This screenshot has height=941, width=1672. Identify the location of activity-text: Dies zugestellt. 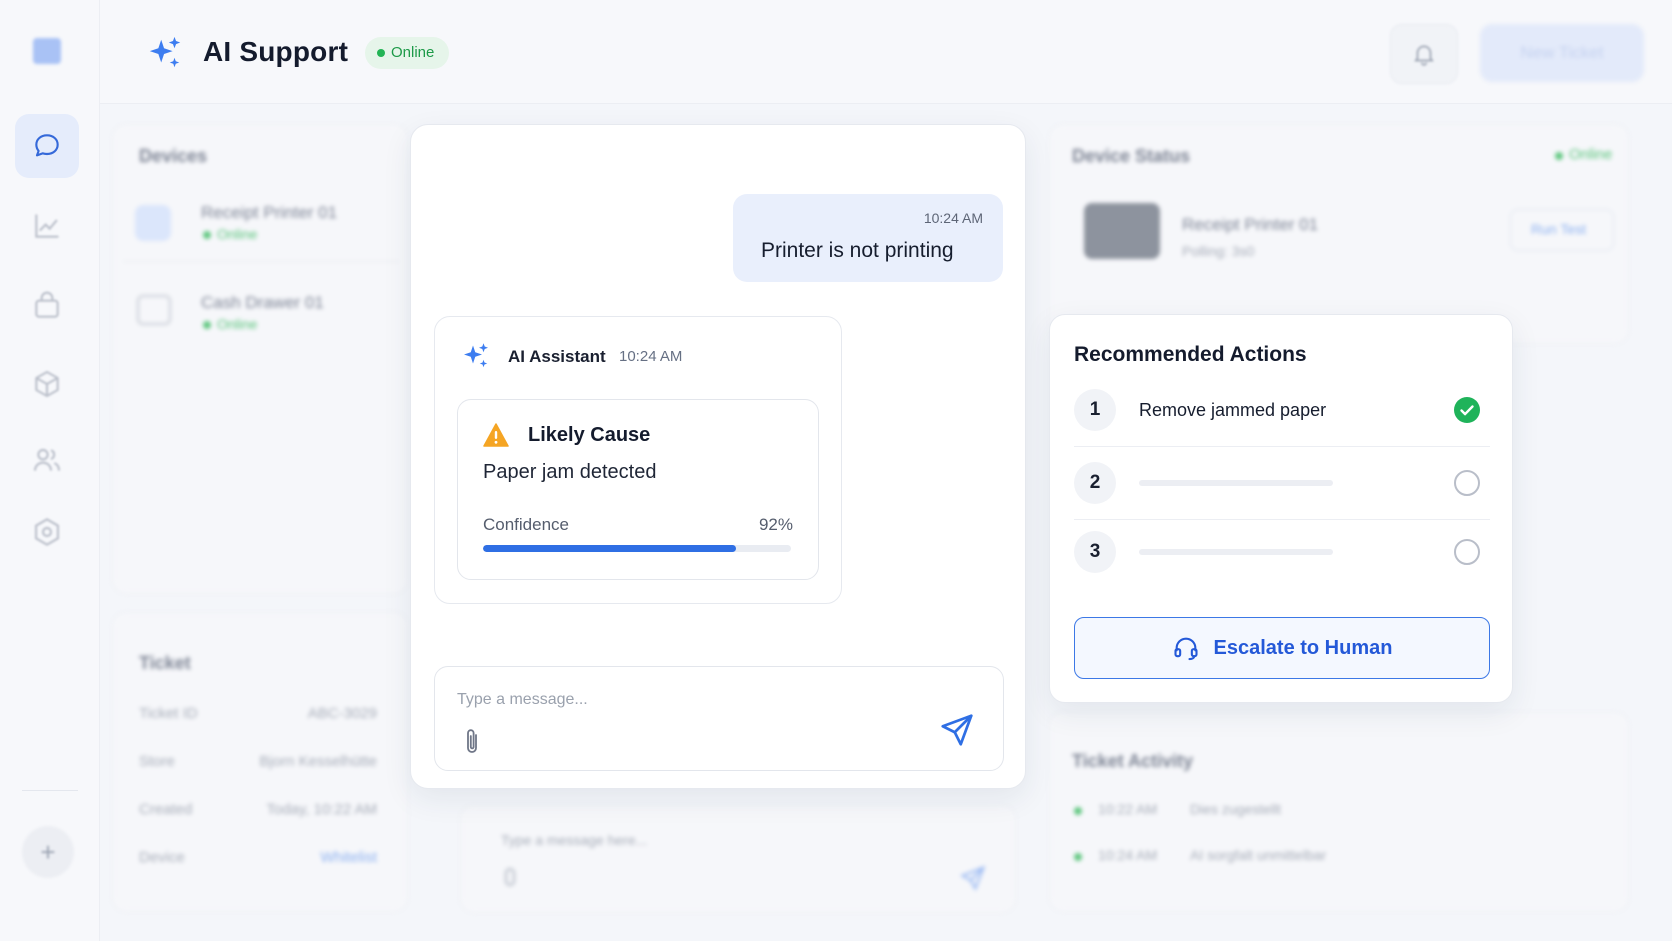
(1236, 809).